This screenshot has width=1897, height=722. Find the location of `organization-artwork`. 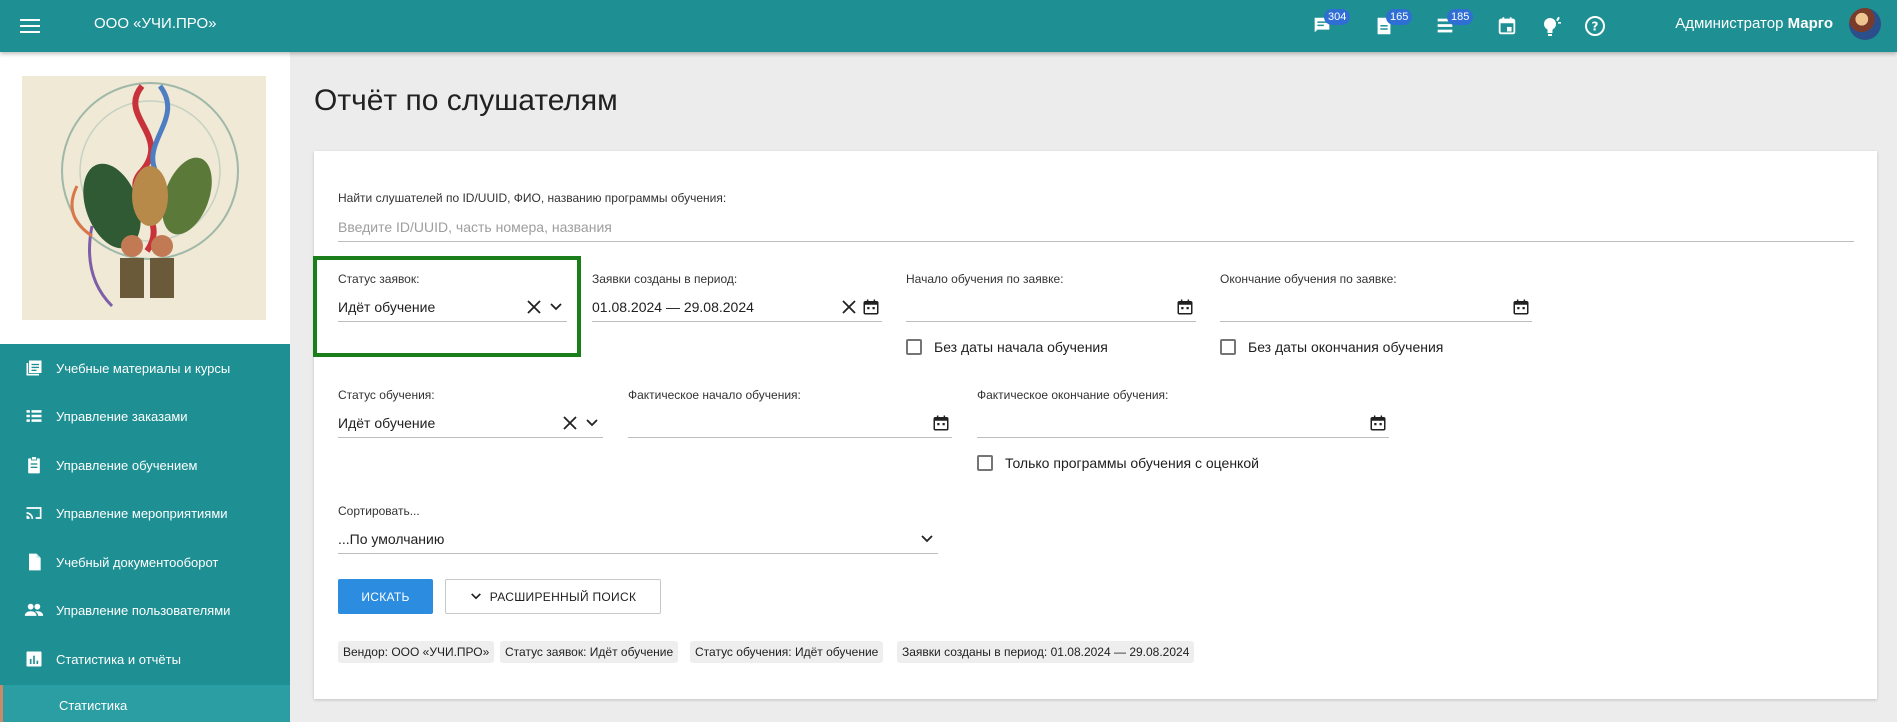

organization-artwork is located at coordinates (144, 198).